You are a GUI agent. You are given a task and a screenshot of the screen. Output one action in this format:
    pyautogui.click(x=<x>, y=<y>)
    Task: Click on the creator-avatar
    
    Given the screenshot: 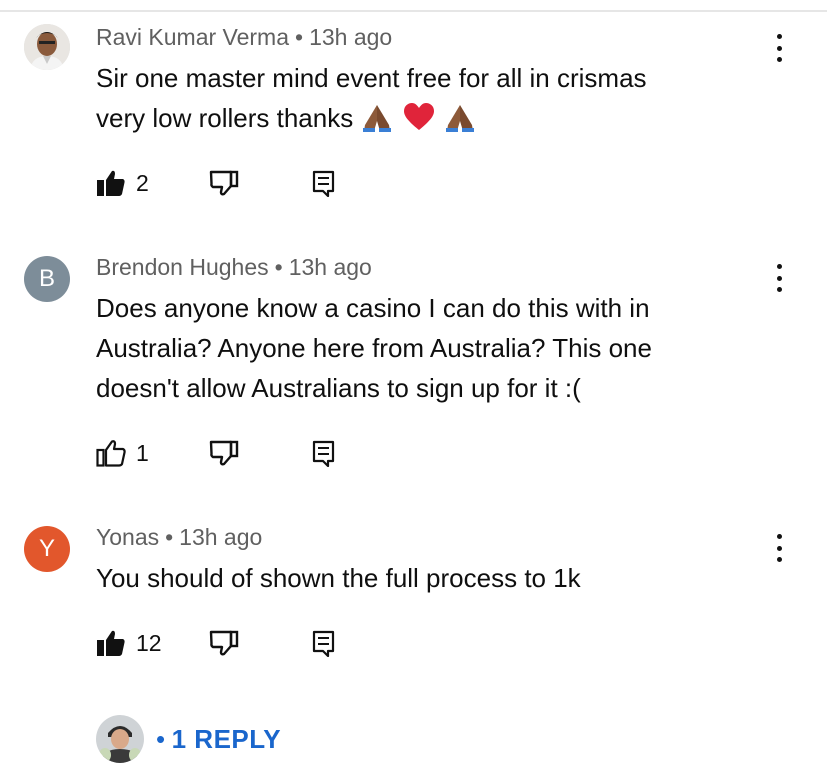 What is the action you would take?
    pyautogui.click(x=120, y=739)
    